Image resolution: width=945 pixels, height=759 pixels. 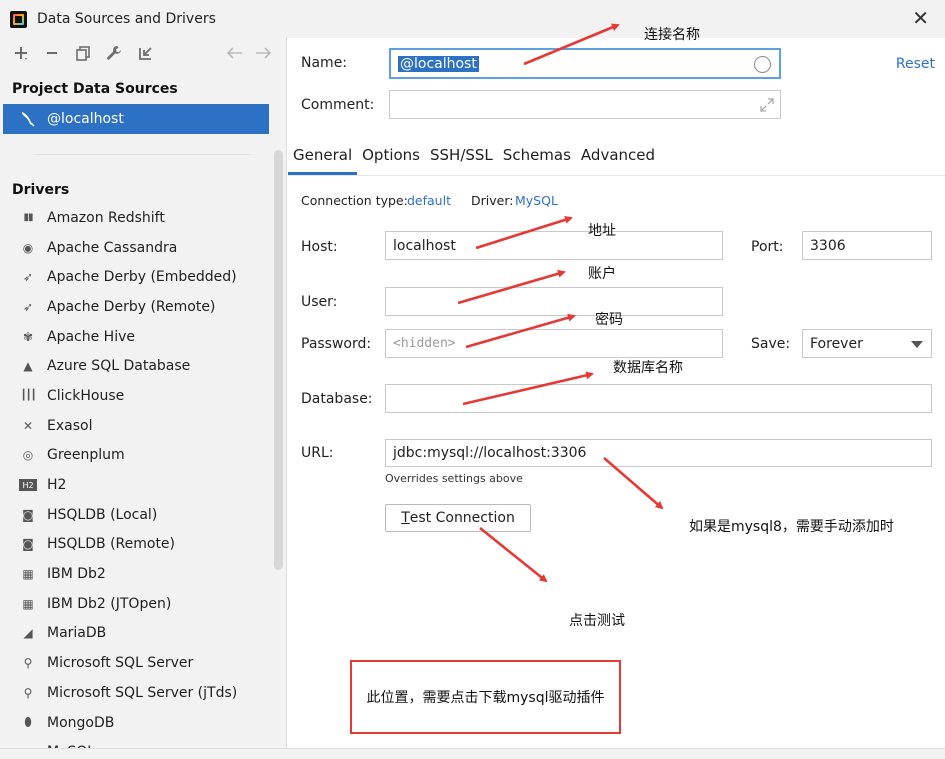 I want to click on project-data-sources-heading: Project Data Sources, so click(x=95, y=89).